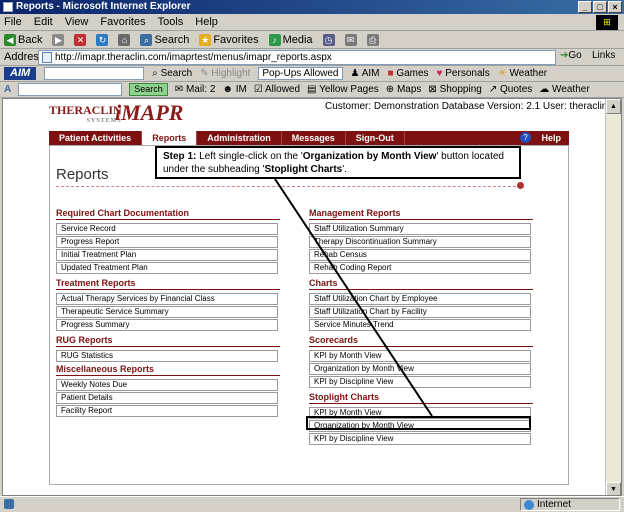 The width and height of the screenshot is (624, 512). What do you see at coordinates (369, 156) in the screenshot?
I see `callout-target: Organization by Month View` at bounding box center [369, 156].